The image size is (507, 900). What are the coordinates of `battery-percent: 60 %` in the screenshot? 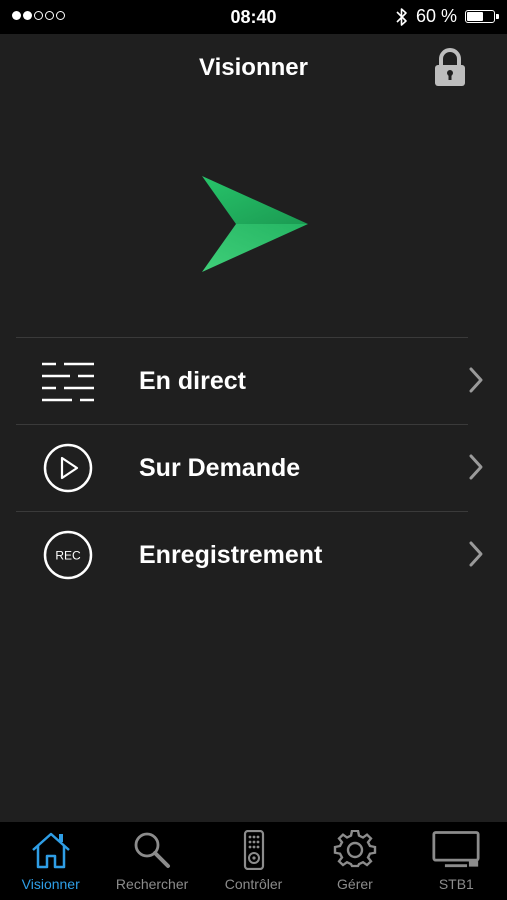 It's located at (436, 16).